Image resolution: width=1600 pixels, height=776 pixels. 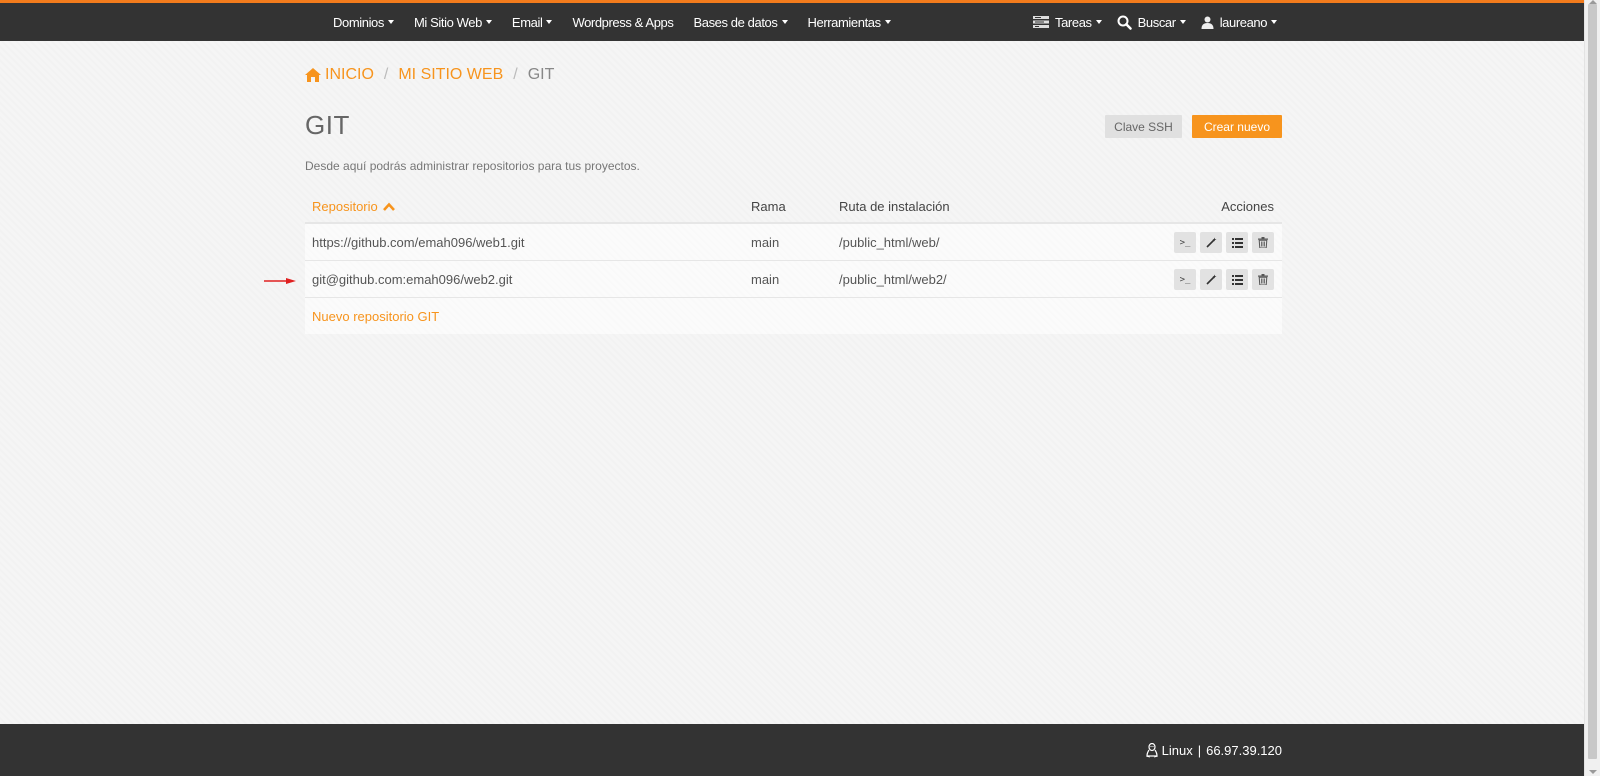 I want to click on column-header-acciones: Acciones, so click(x=1247, y=206).